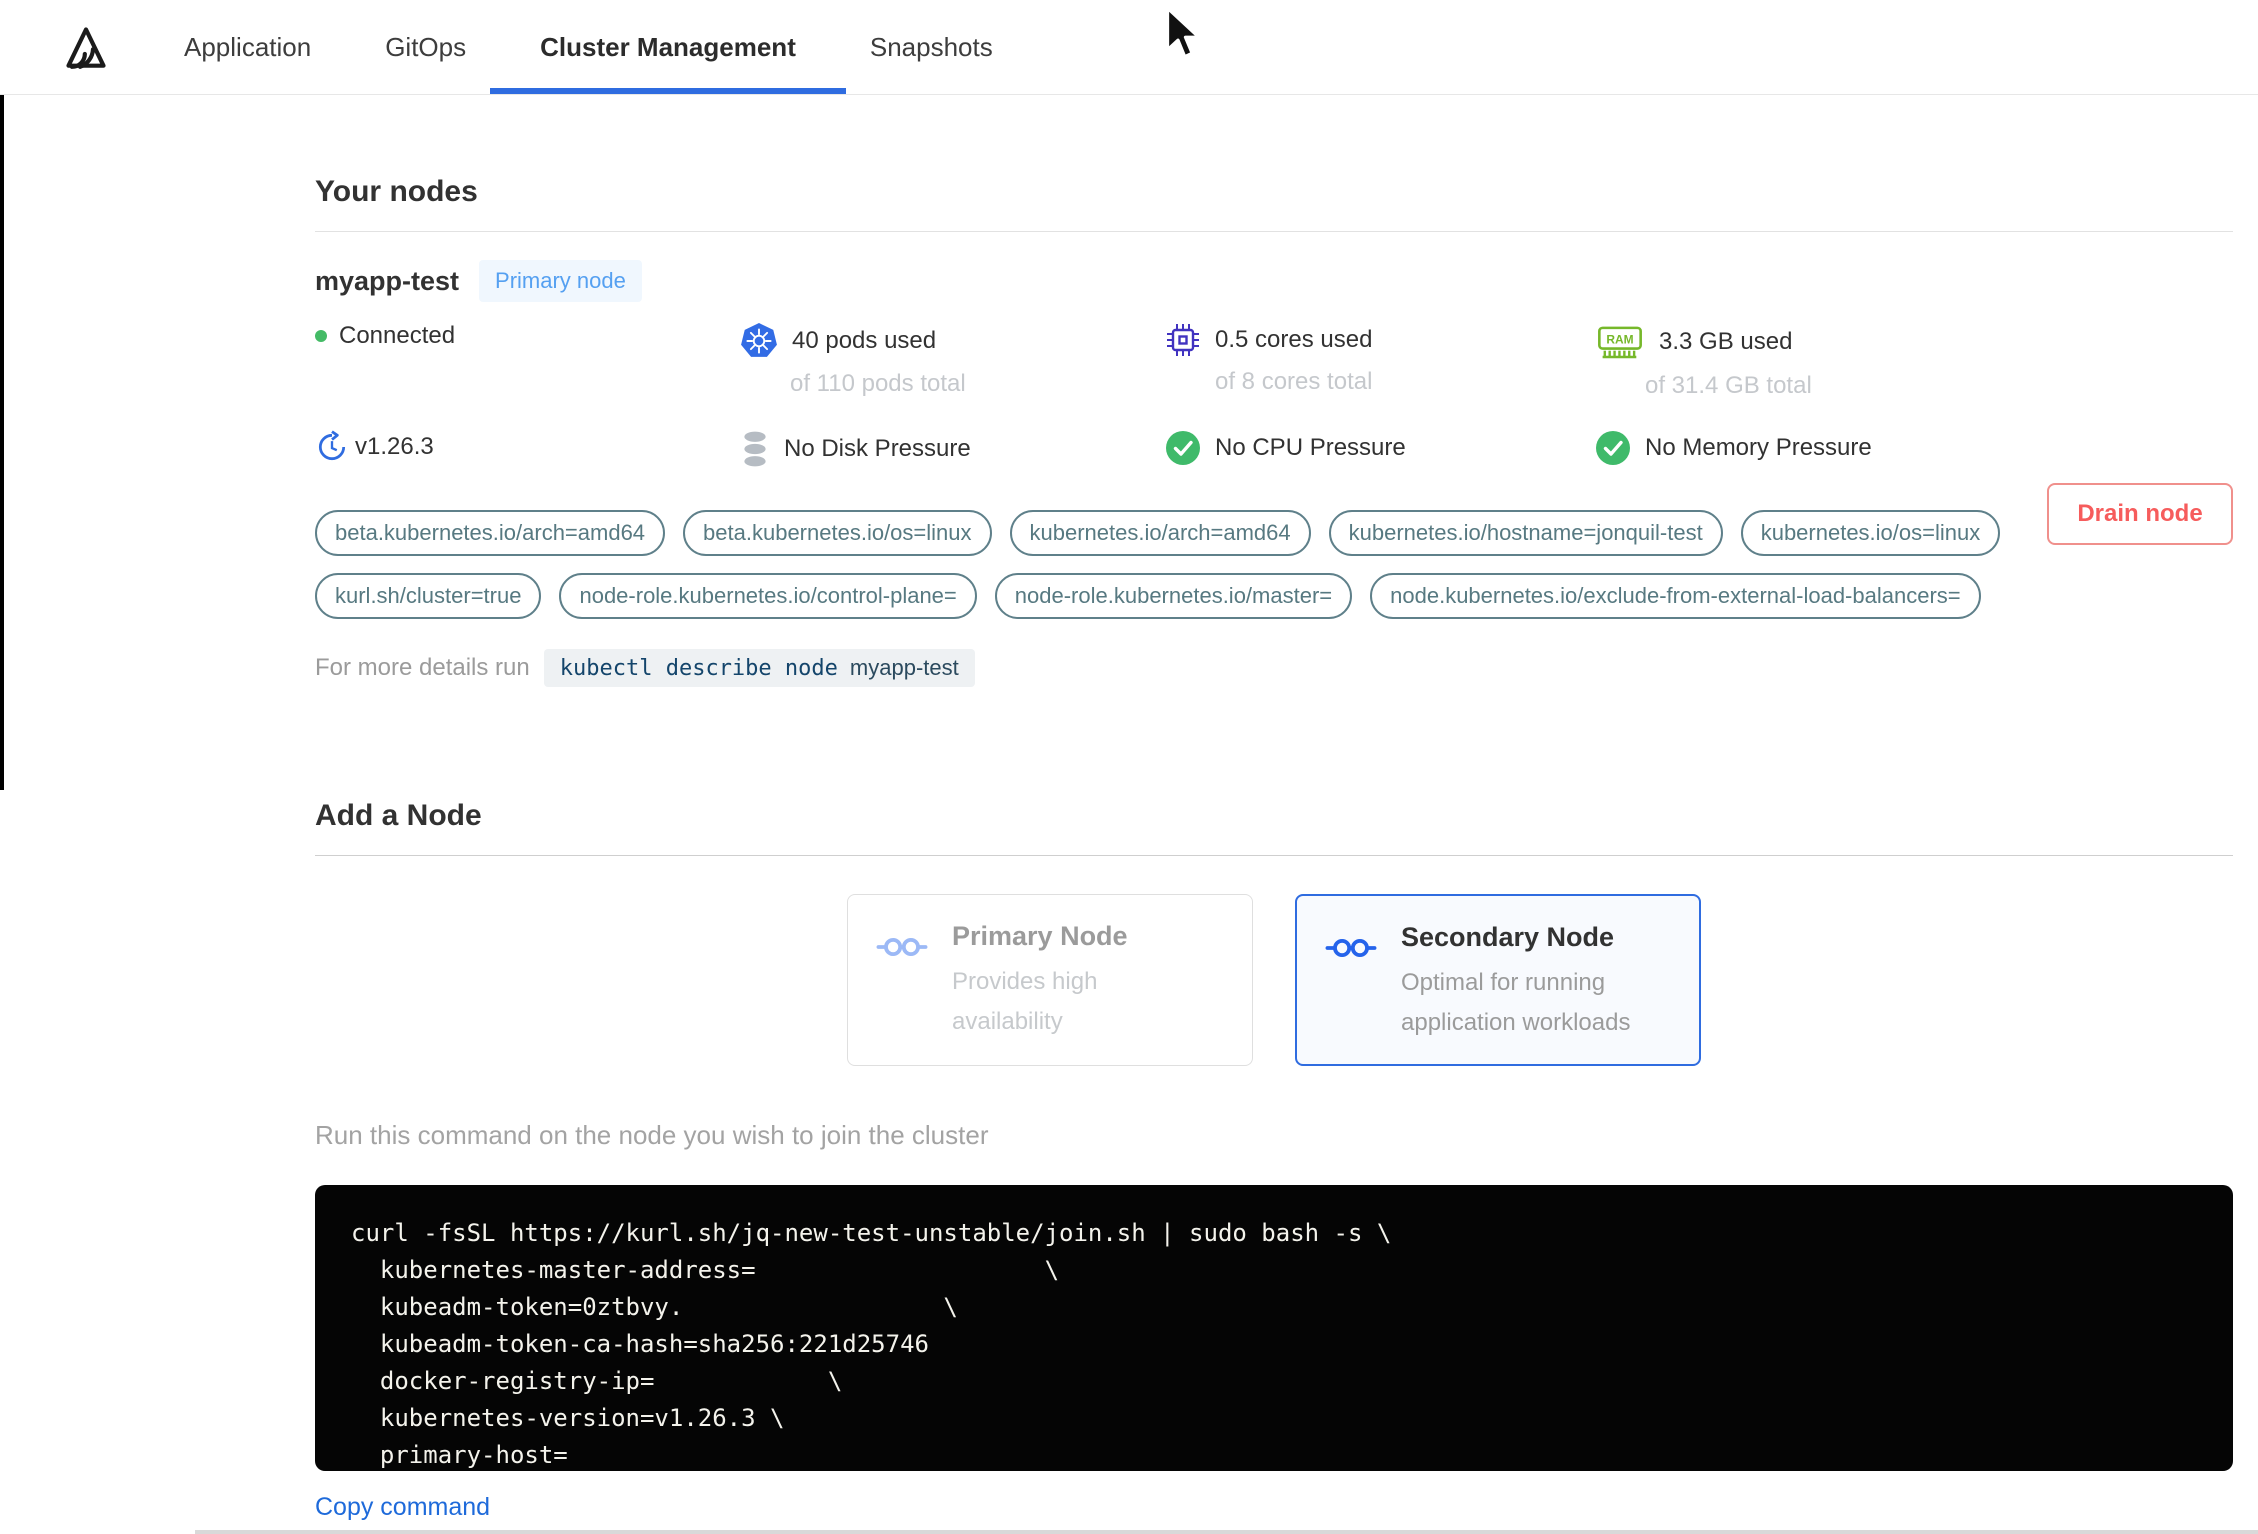 The height and width of the screenshot is (1534, 2258). What do you see at coordinates (1173, 596) in the screenshot?
I see `node-label-pill: node-role.kubernetes.io/master=` at bounding box center [1173, 596].